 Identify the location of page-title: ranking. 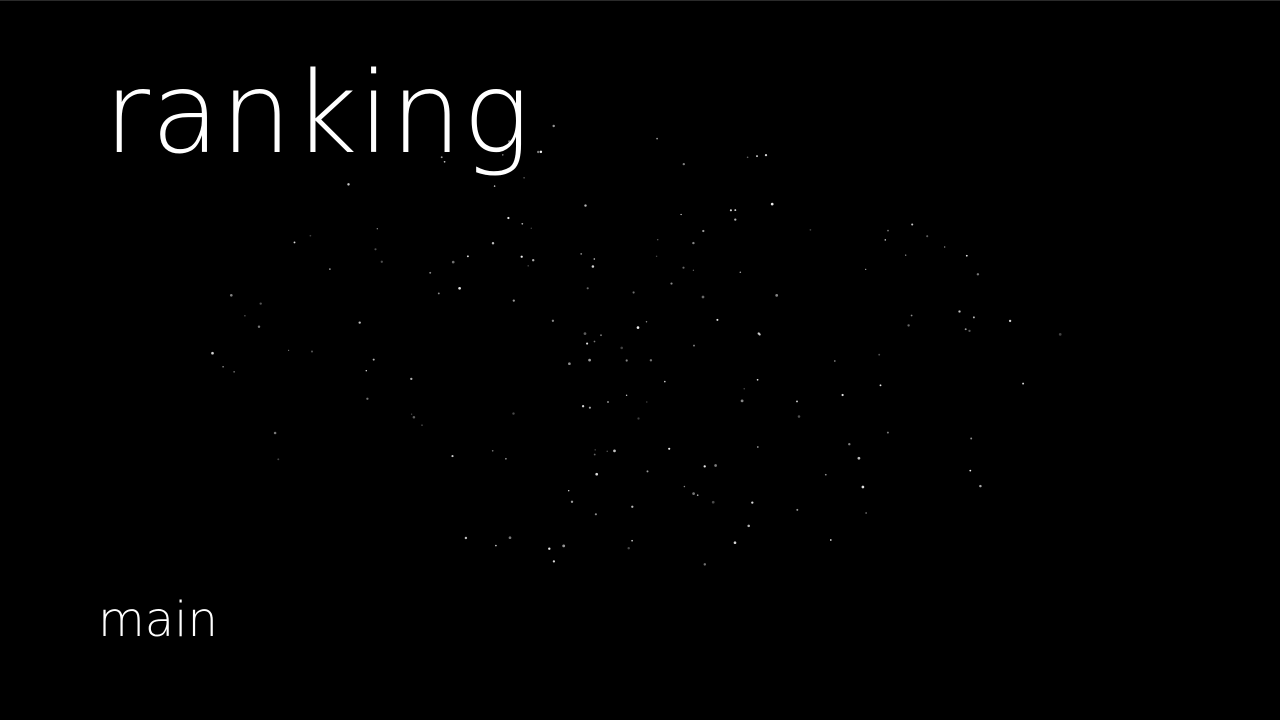
(317, 114).